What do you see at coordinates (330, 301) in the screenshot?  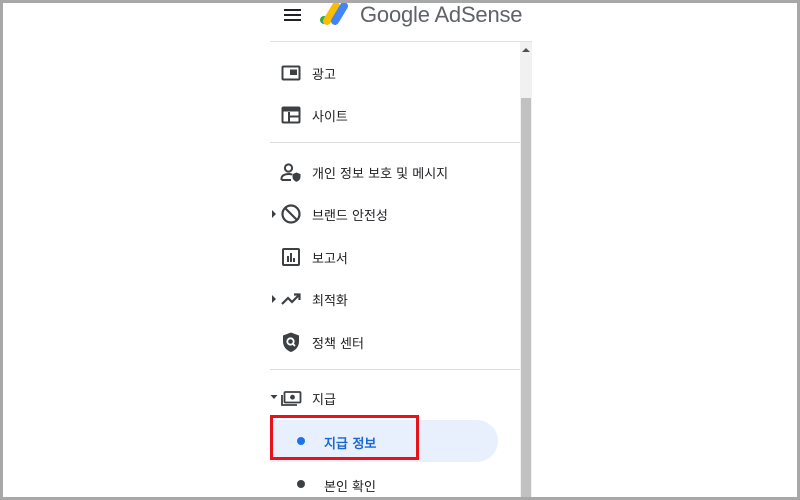 I see `nav-item-label: 최적화` at bounding box center [330, 301].